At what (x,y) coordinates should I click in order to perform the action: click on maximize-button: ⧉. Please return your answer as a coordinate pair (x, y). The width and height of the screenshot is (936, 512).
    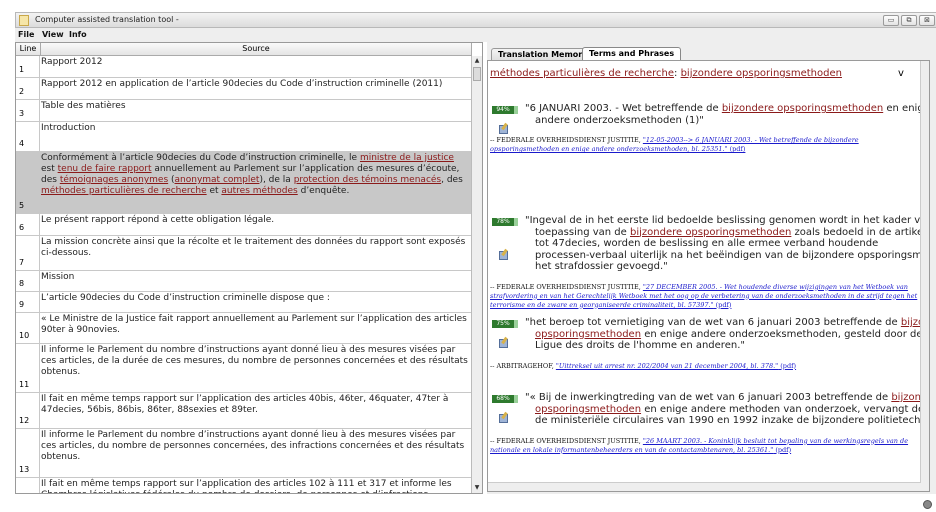
    Looking at the image, I should click on (909, 20).